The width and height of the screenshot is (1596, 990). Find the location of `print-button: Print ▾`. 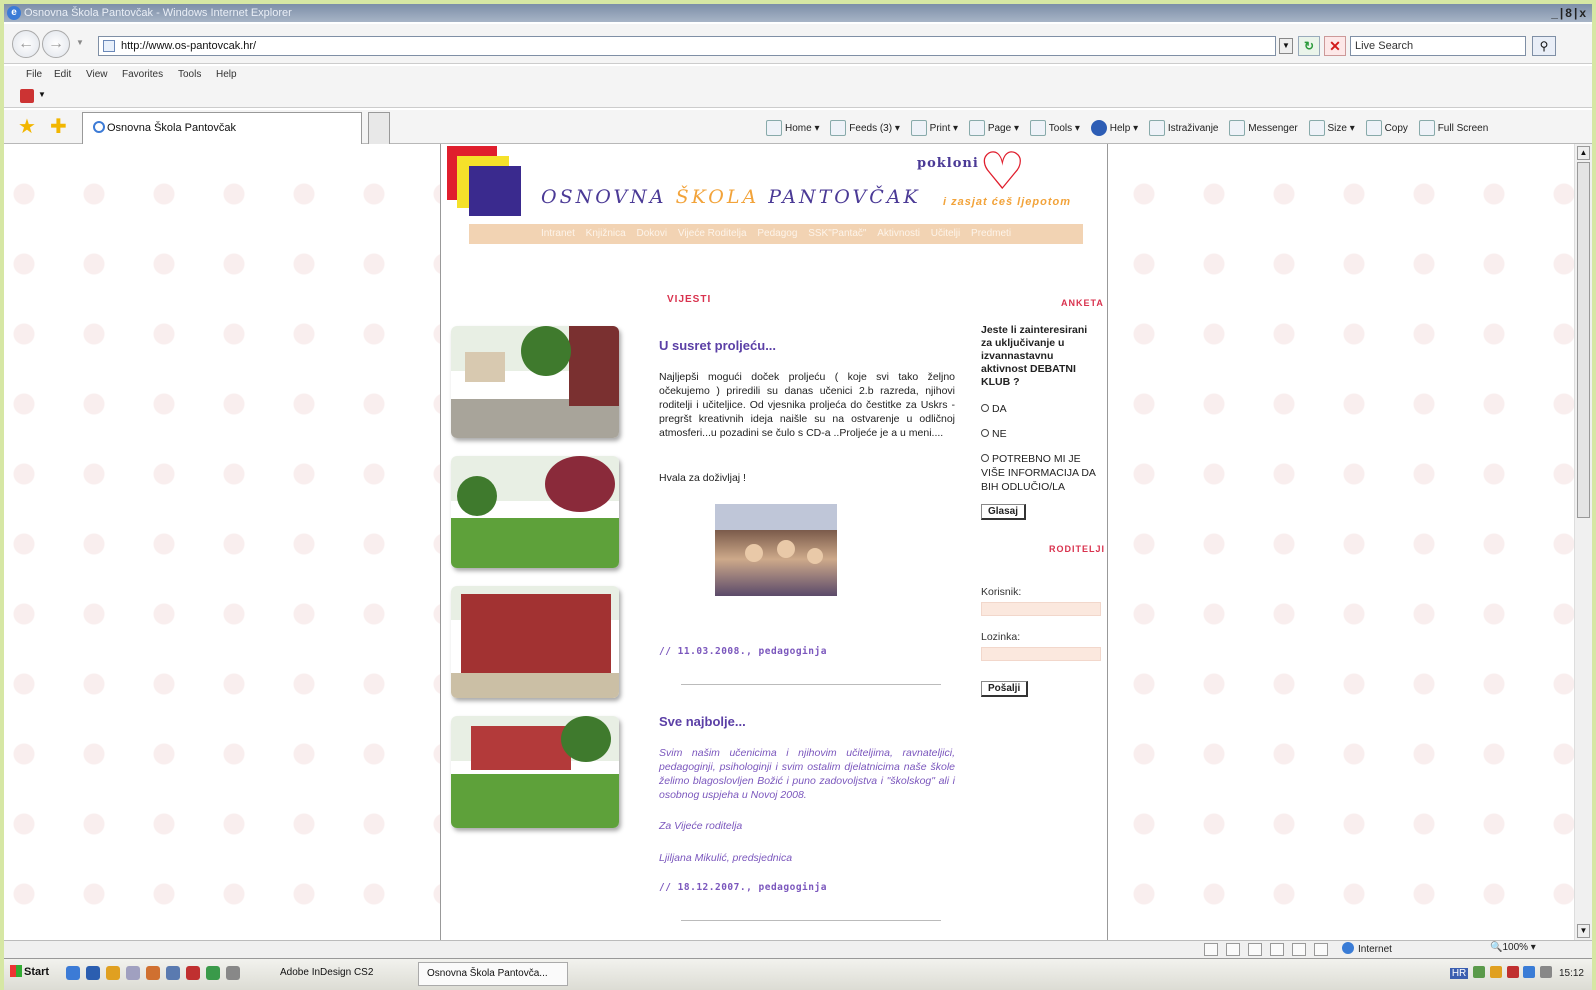

print-button: Print ▾ is located at coordinates (934, 128).